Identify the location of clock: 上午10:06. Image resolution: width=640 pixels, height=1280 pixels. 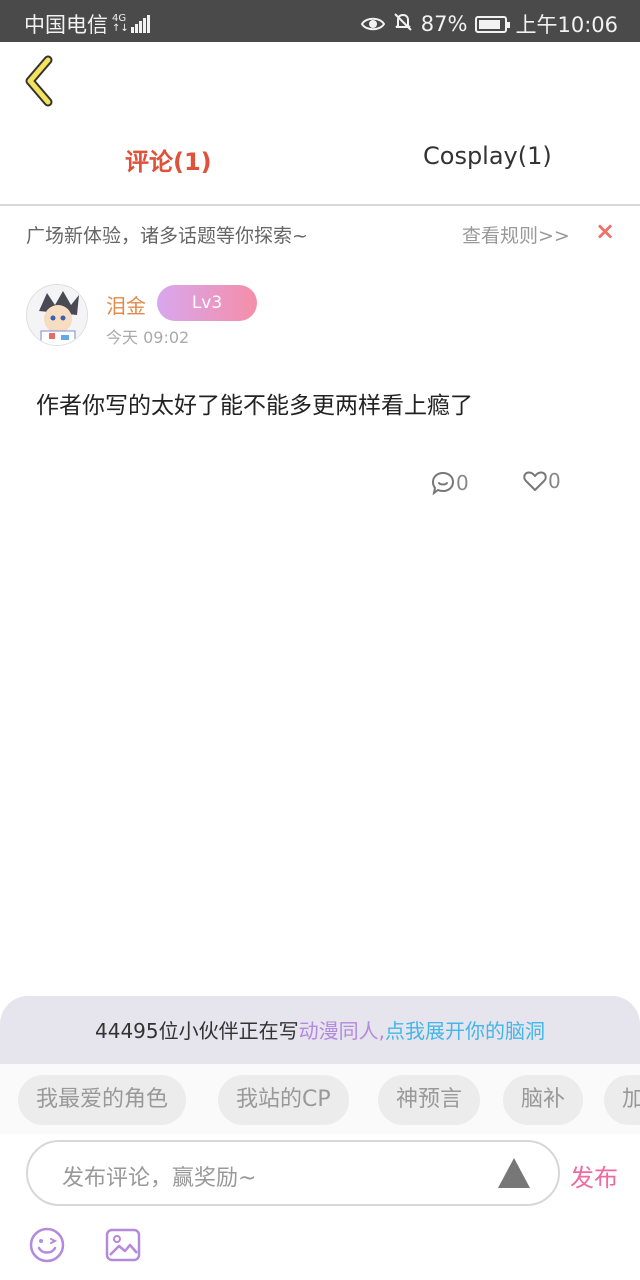
(566, 25).